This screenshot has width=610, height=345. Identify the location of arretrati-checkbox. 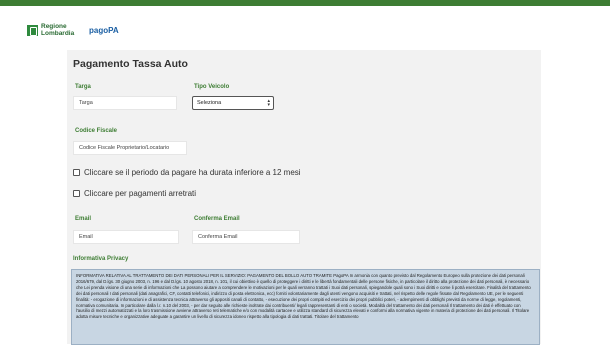
(76, 193).